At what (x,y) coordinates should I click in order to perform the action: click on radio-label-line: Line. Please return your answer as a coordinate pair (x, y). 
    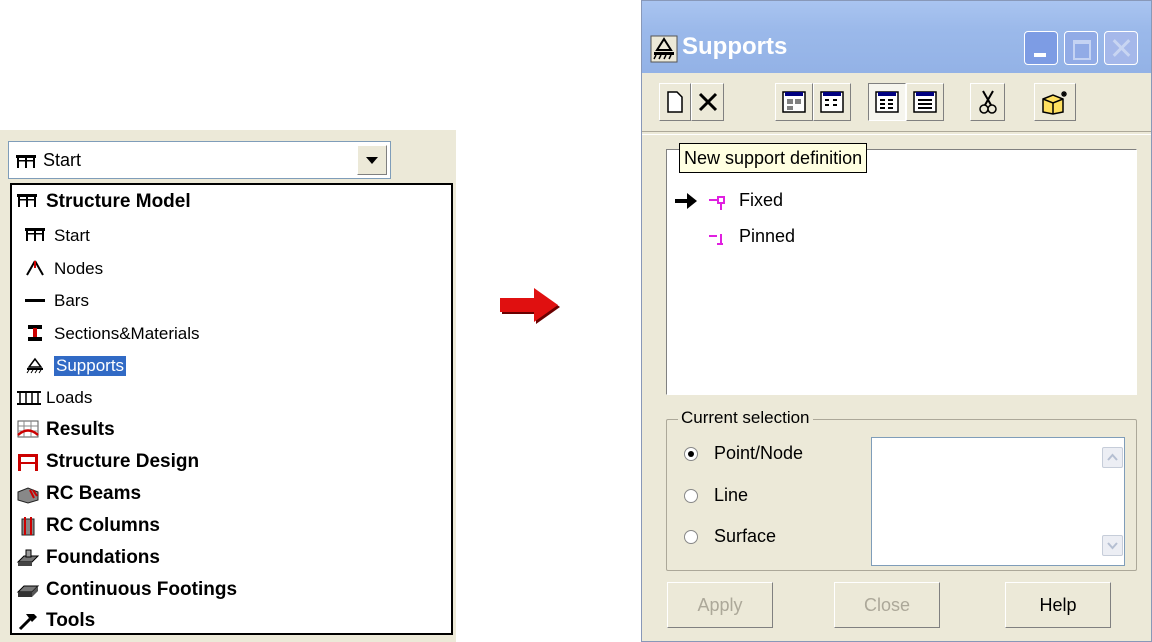
    Looking at the image, I should click on (731, 495).